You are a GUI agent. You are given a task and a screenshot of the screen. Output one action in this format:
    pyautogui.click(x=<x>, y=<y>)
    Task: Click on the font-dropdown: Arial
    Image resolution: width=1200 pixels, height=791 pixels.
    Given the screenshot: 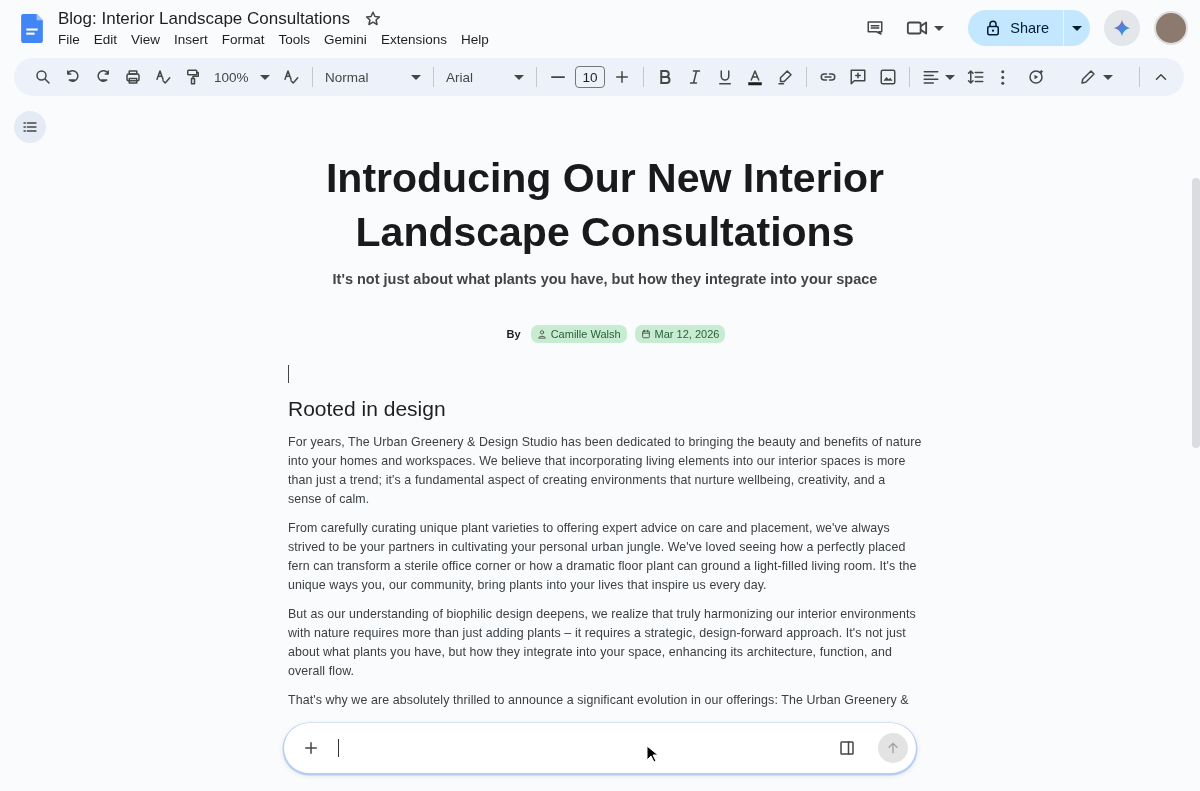 What is the action you would take?
    pyautogui.click(x=485, y=77)
    